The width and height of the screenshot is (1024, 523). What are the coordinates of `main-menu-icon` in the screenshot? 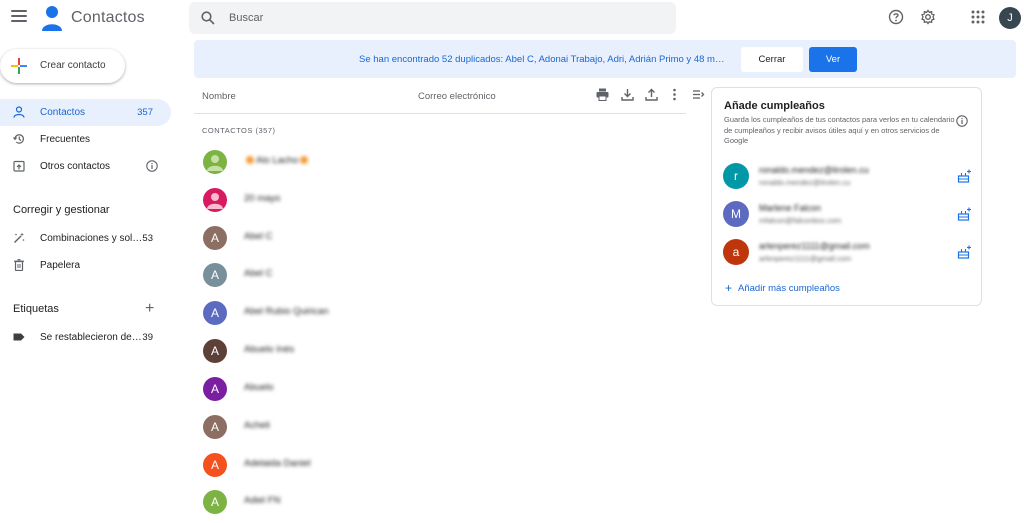 It's located at (19, 17).